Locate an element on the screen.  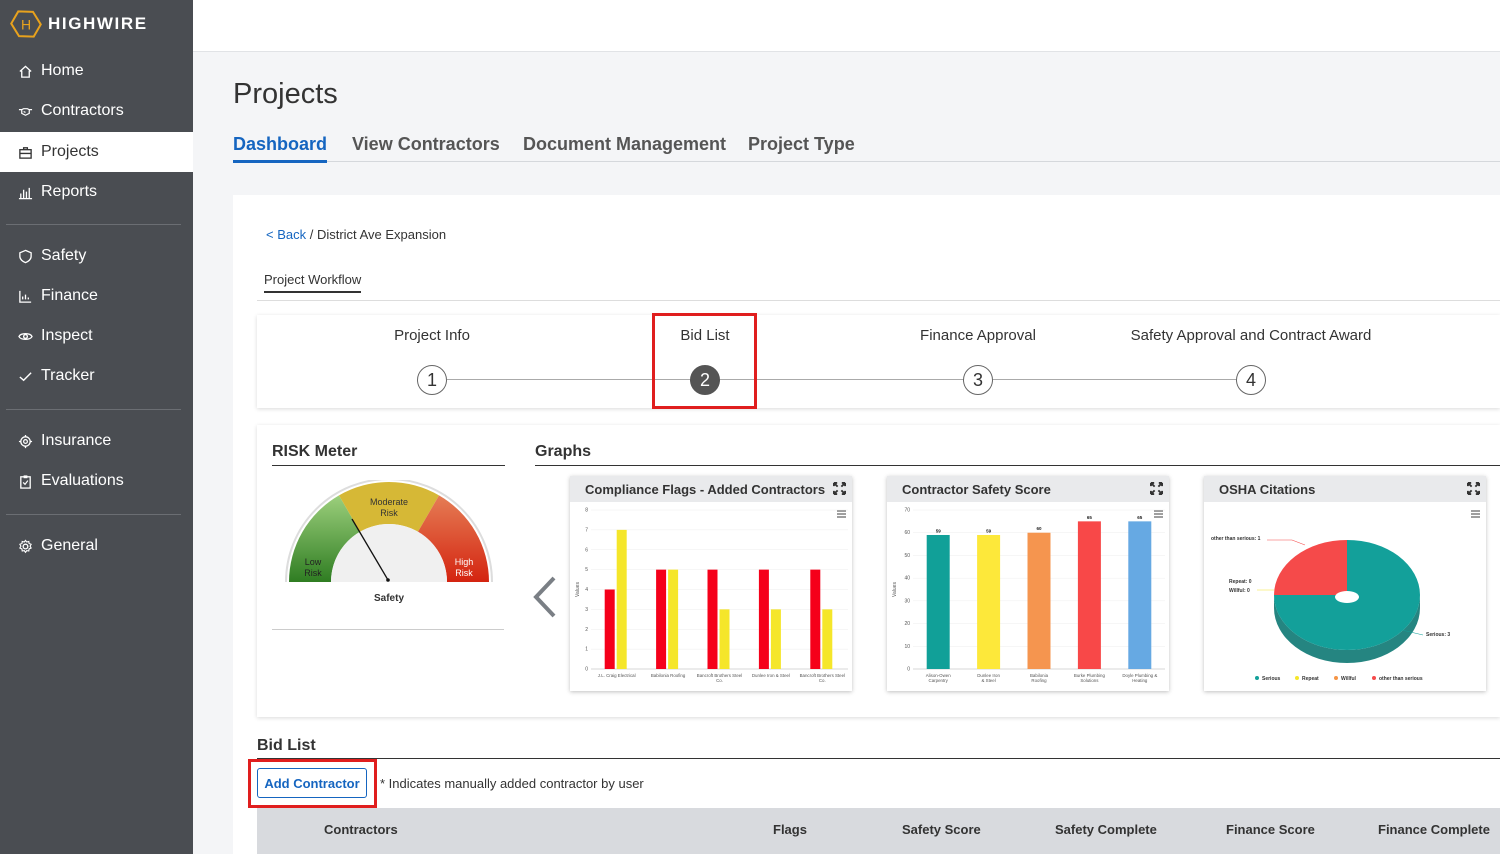
sidebar-item-contractors: Contractors is located at coordinates (96, 111).